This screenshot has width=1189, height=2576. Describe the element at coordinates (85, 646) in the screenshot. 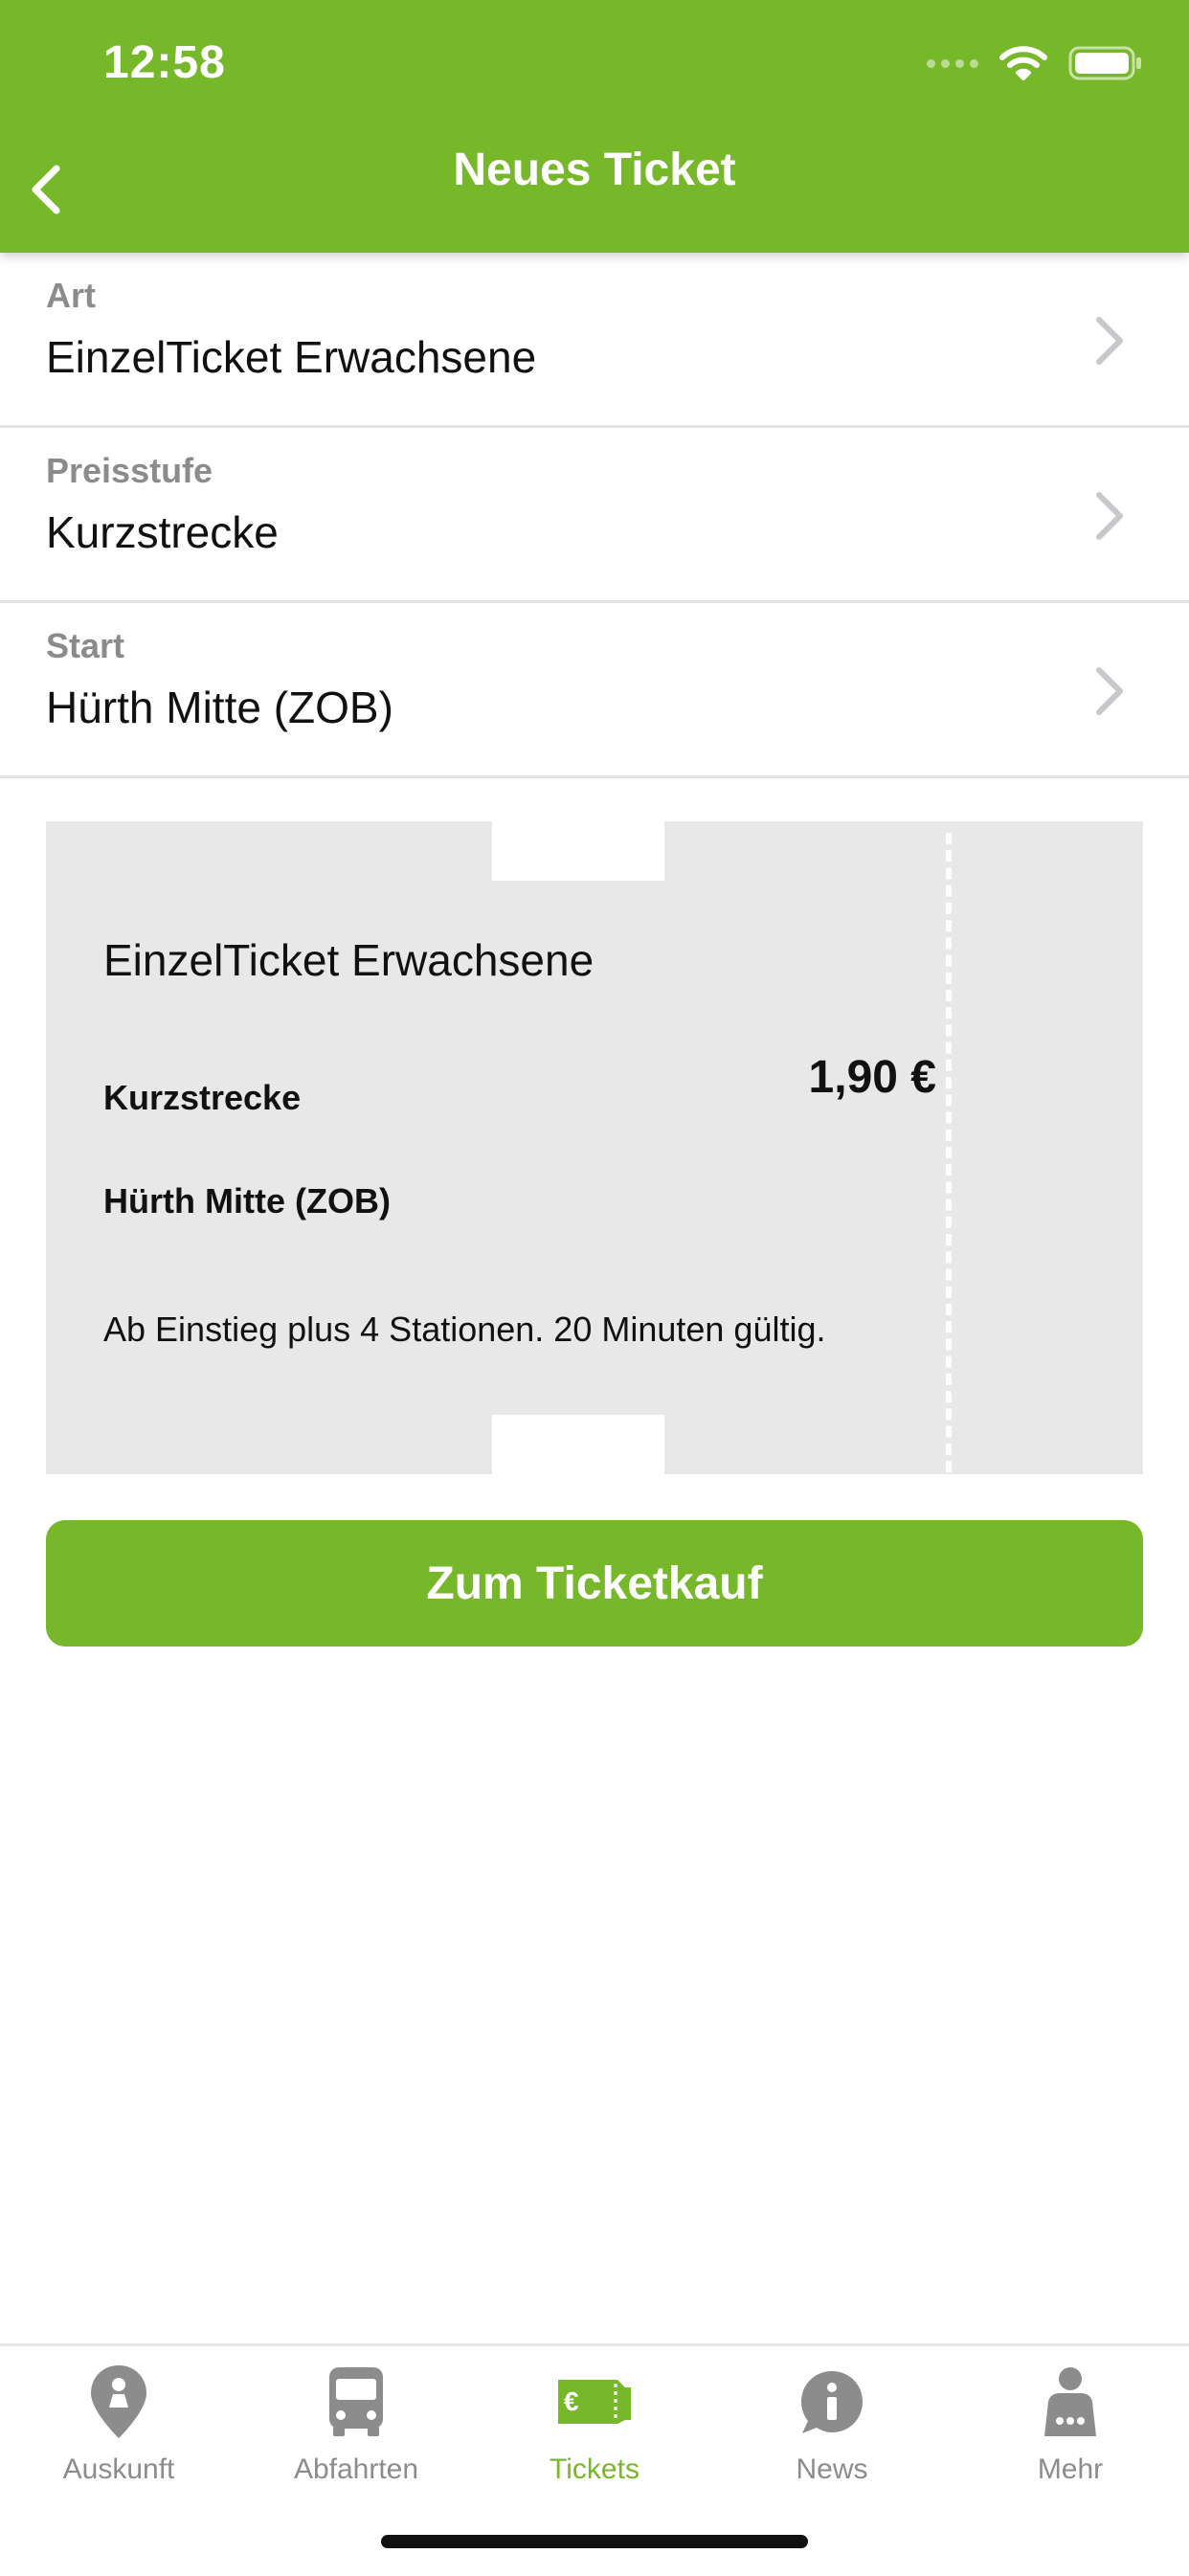

I see `row-label: Start` at that location.